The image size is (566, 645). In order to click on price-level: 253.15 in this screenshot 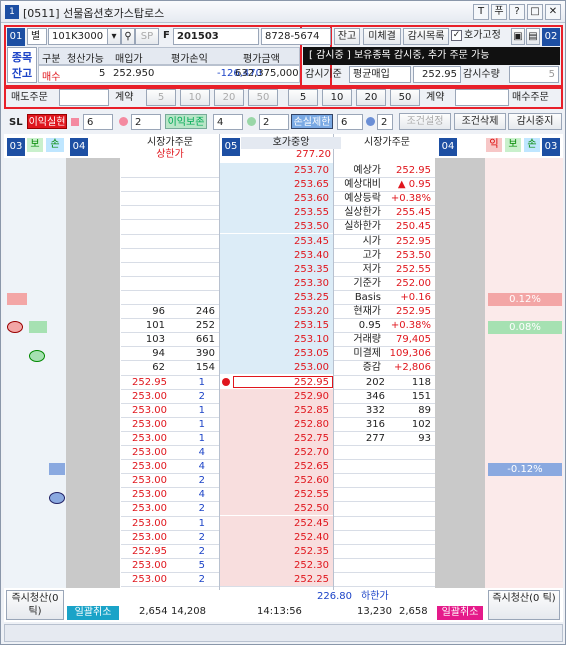, I will do `click(283, 325)`.